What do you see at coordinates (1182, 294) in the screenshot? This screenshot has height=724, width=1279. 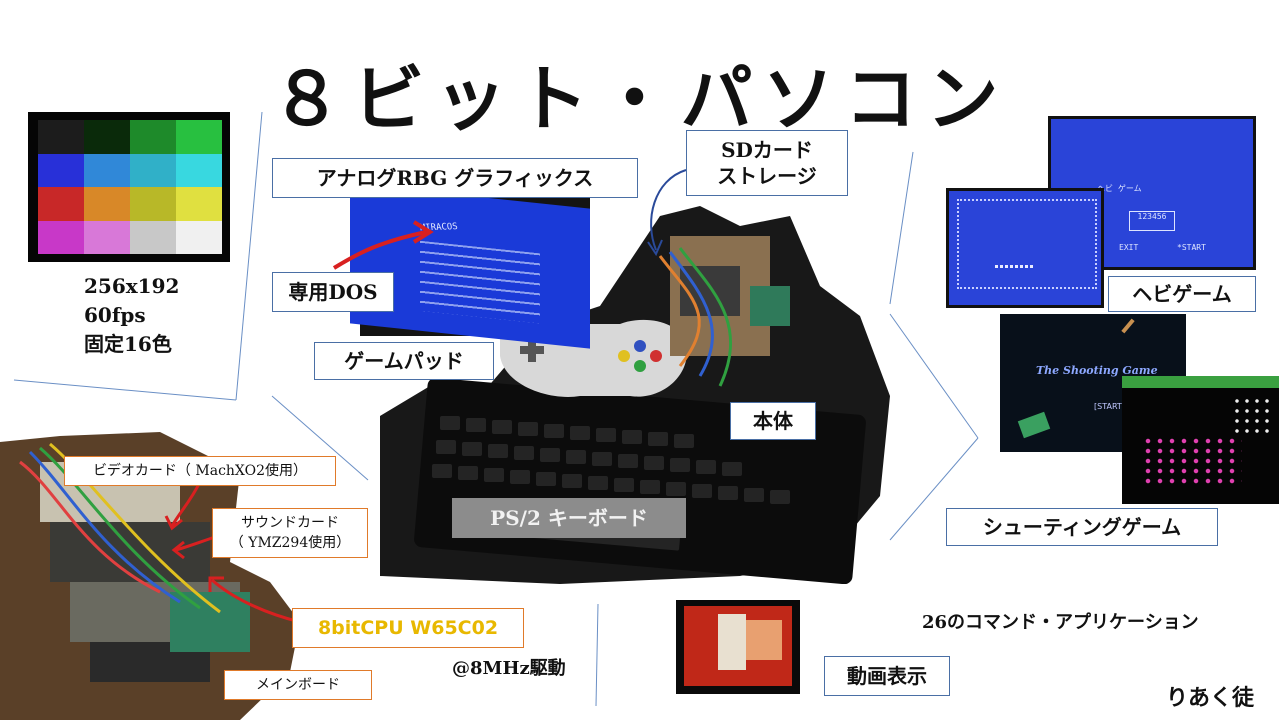 I see `snake-game-label: ヘビゲーム` at bounding box center [1182, 294].